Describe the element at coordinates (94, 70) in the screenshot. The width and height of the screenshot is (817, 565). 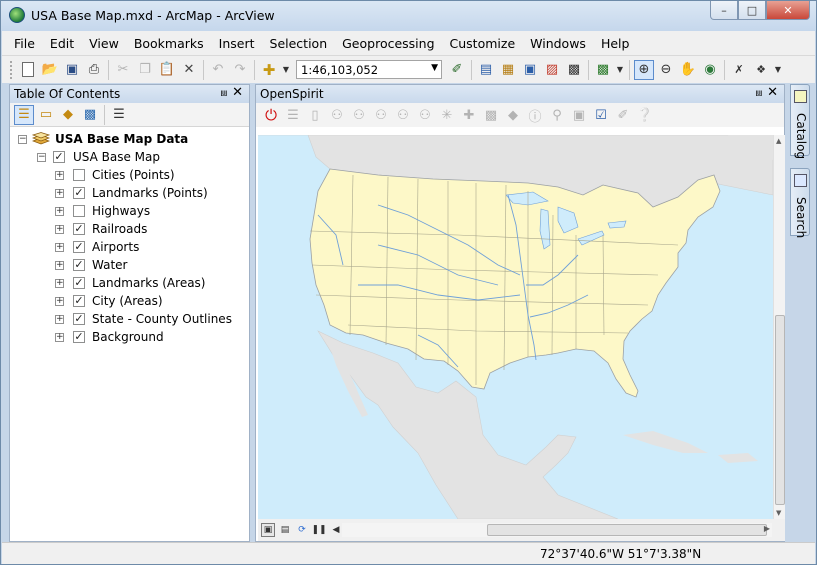
I see `print-icon: ⎙` at that location.